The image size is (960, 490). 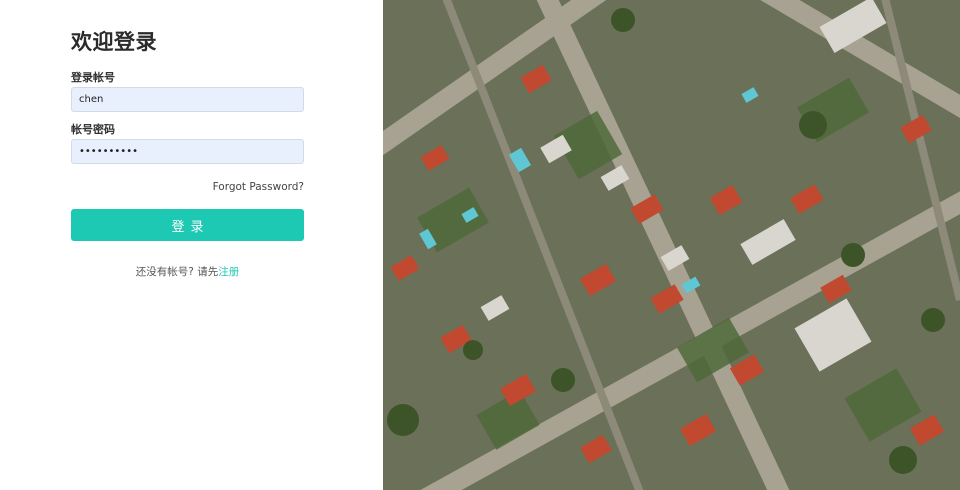 I want to click on forgot-password-link: Forgot Password?, so click(x=258, y=187).